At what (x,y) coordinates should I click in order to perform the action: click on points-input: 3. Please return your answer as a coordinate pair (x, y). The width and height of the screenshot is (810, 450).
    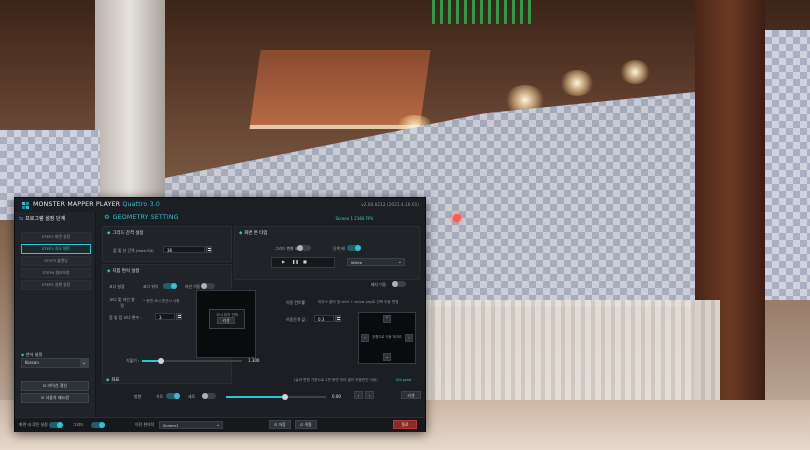
    Looking at the image, I should click on (165, 316).